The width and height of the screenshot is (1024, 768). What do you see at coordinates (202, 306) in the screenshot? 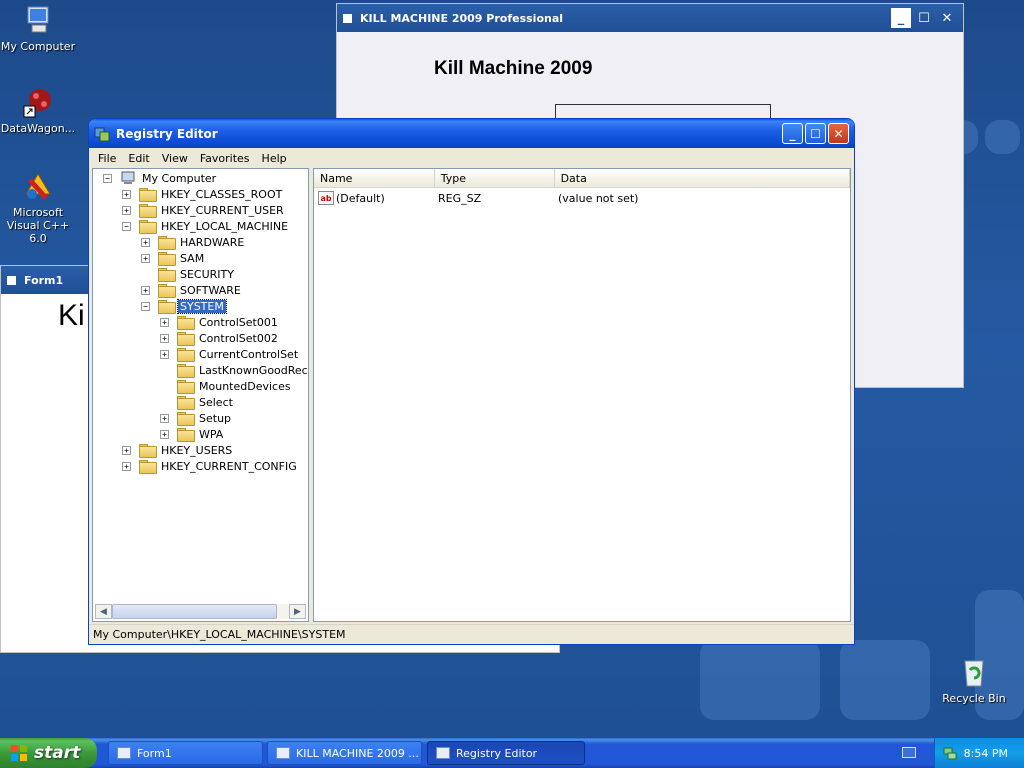
I see `tree-label-selected: SYSTEM` at bounding box center [202, 306].